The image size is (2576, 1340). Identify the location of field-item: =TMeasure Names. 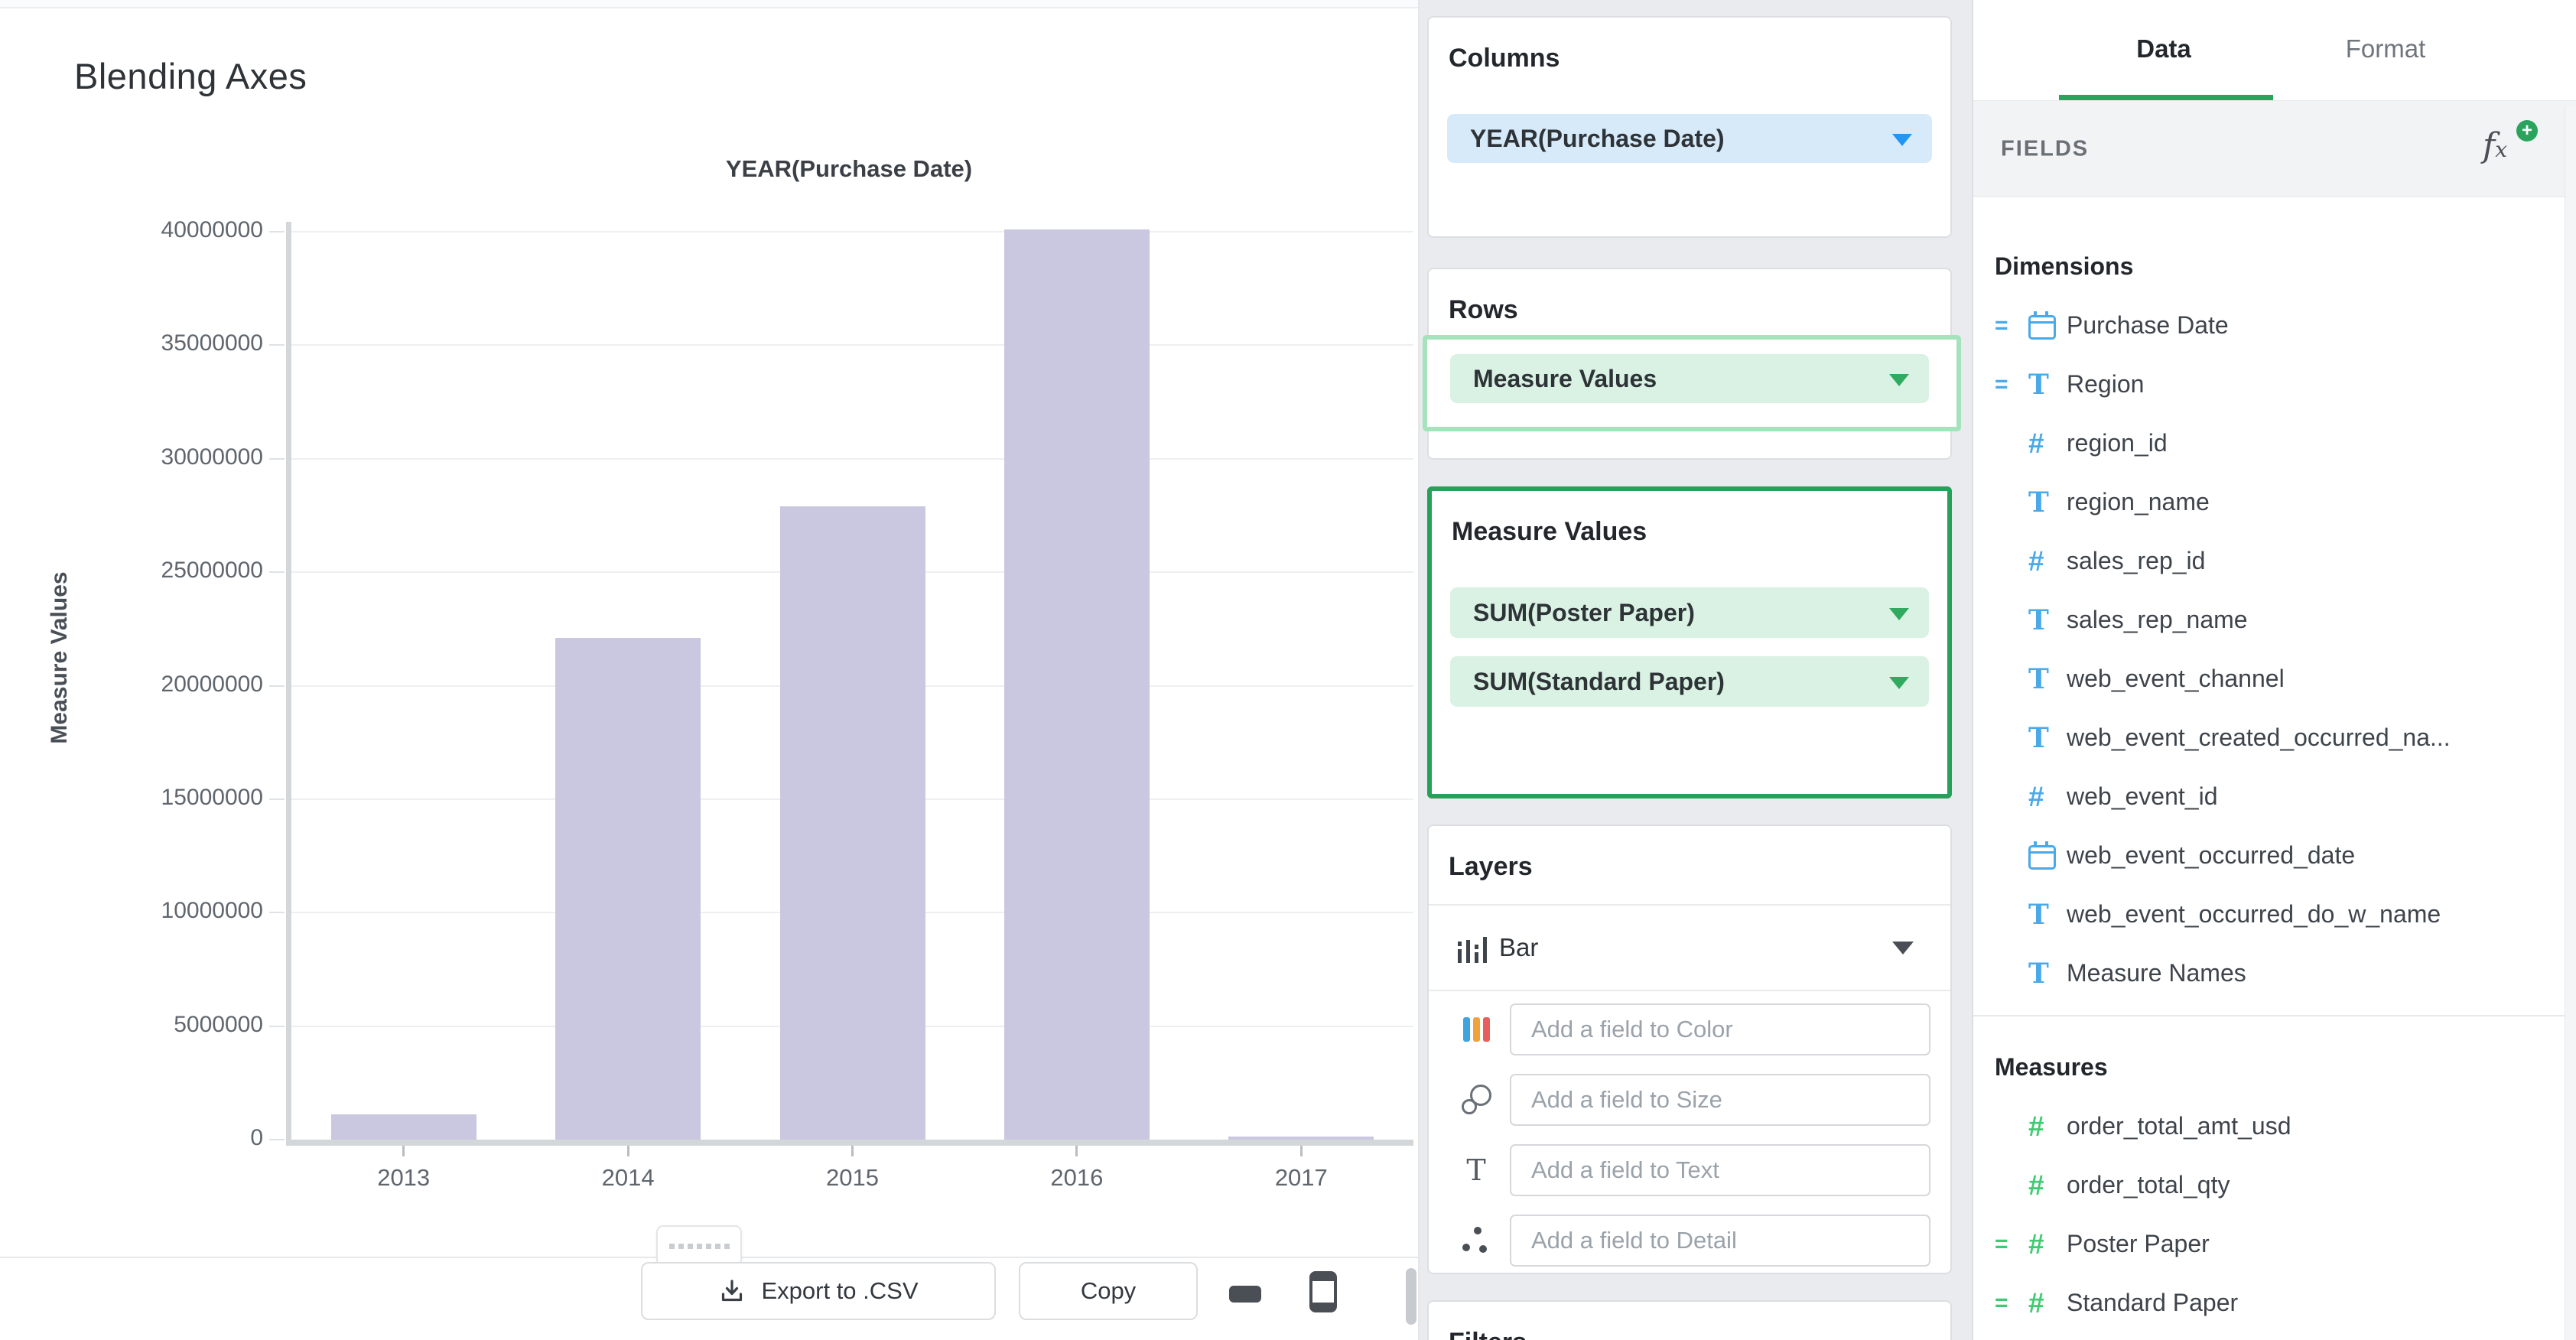
(2285, 973).